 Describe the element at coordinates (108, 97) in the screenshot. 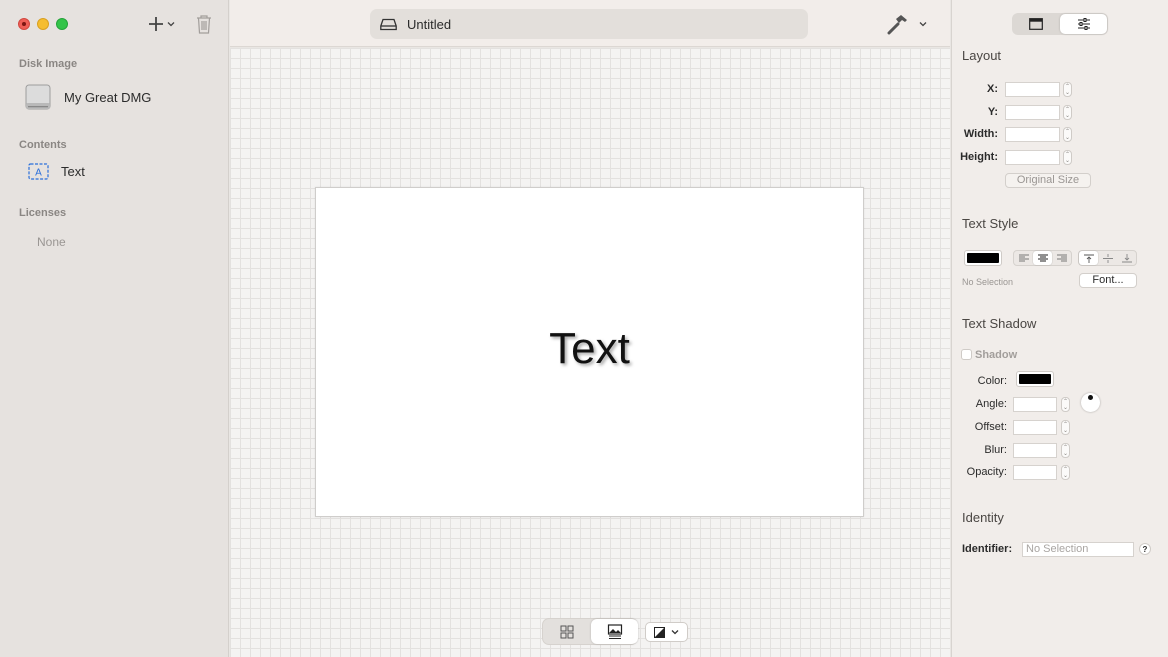

I see `disk-image-name: My Great DMG` at that location.